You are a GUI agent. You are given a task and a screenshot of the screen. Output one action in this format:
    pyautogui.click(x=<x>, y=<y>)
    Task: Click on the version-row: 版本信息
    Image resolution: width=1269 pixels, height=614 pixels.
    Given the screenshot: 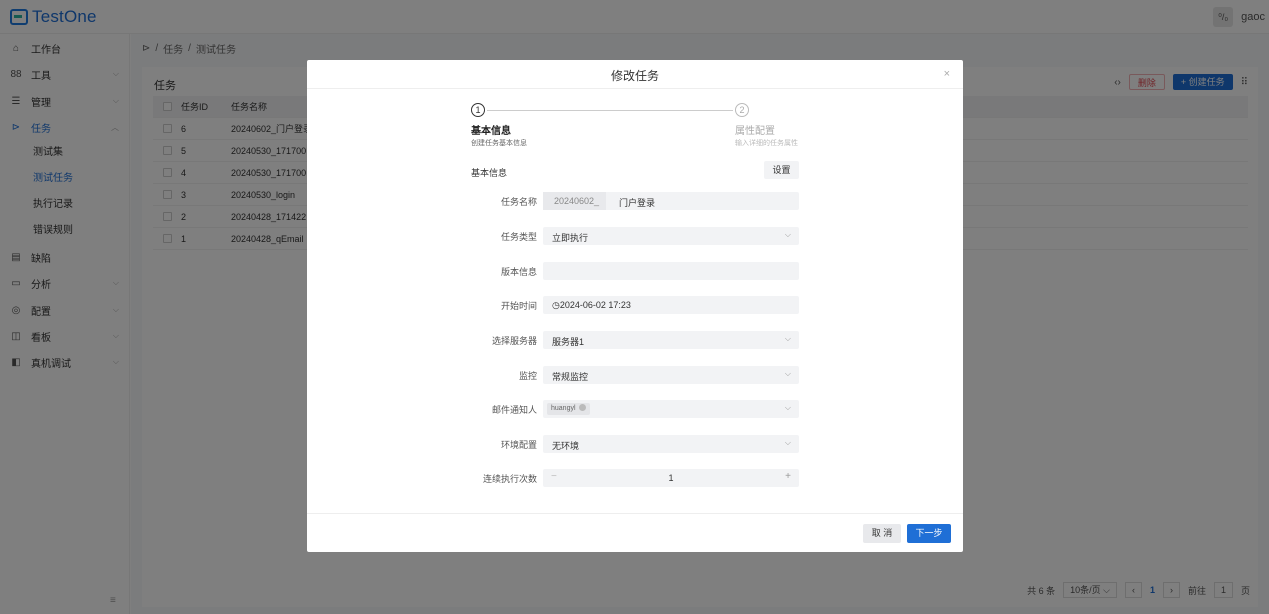 What is the action you would take?
    pyautogui.click(x=629, y=271)
    